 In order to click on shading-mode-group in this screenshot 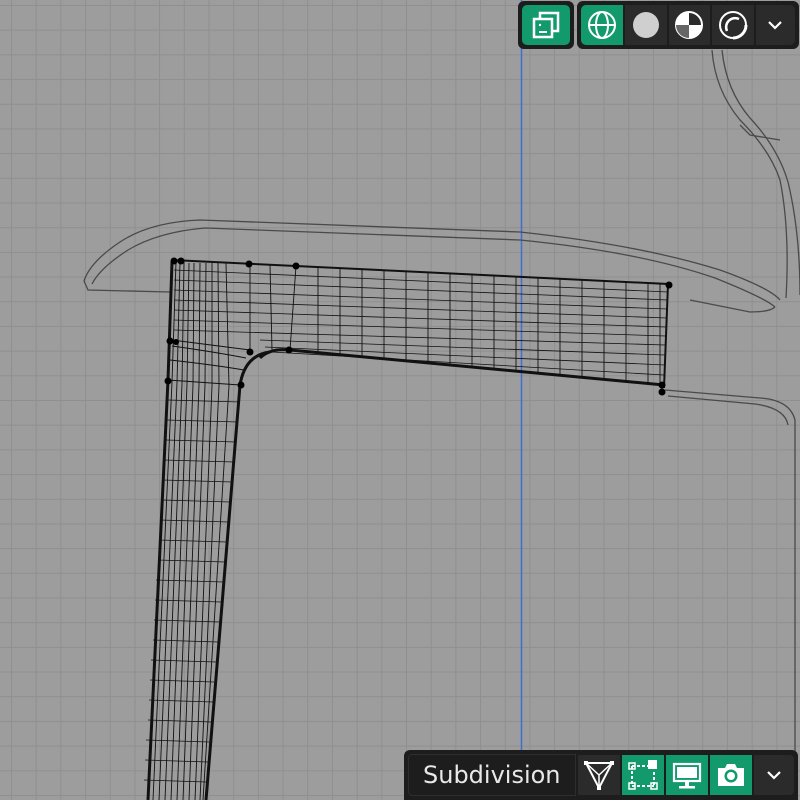, I will do `click(688, 25)`.